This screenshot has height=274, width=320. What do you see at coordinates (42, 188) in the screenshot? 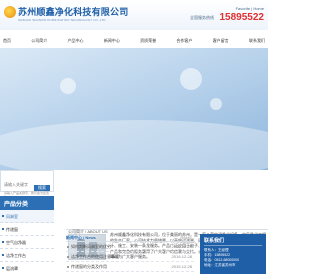
I see `search-button: 搜索` at bounding box center [42, 188].